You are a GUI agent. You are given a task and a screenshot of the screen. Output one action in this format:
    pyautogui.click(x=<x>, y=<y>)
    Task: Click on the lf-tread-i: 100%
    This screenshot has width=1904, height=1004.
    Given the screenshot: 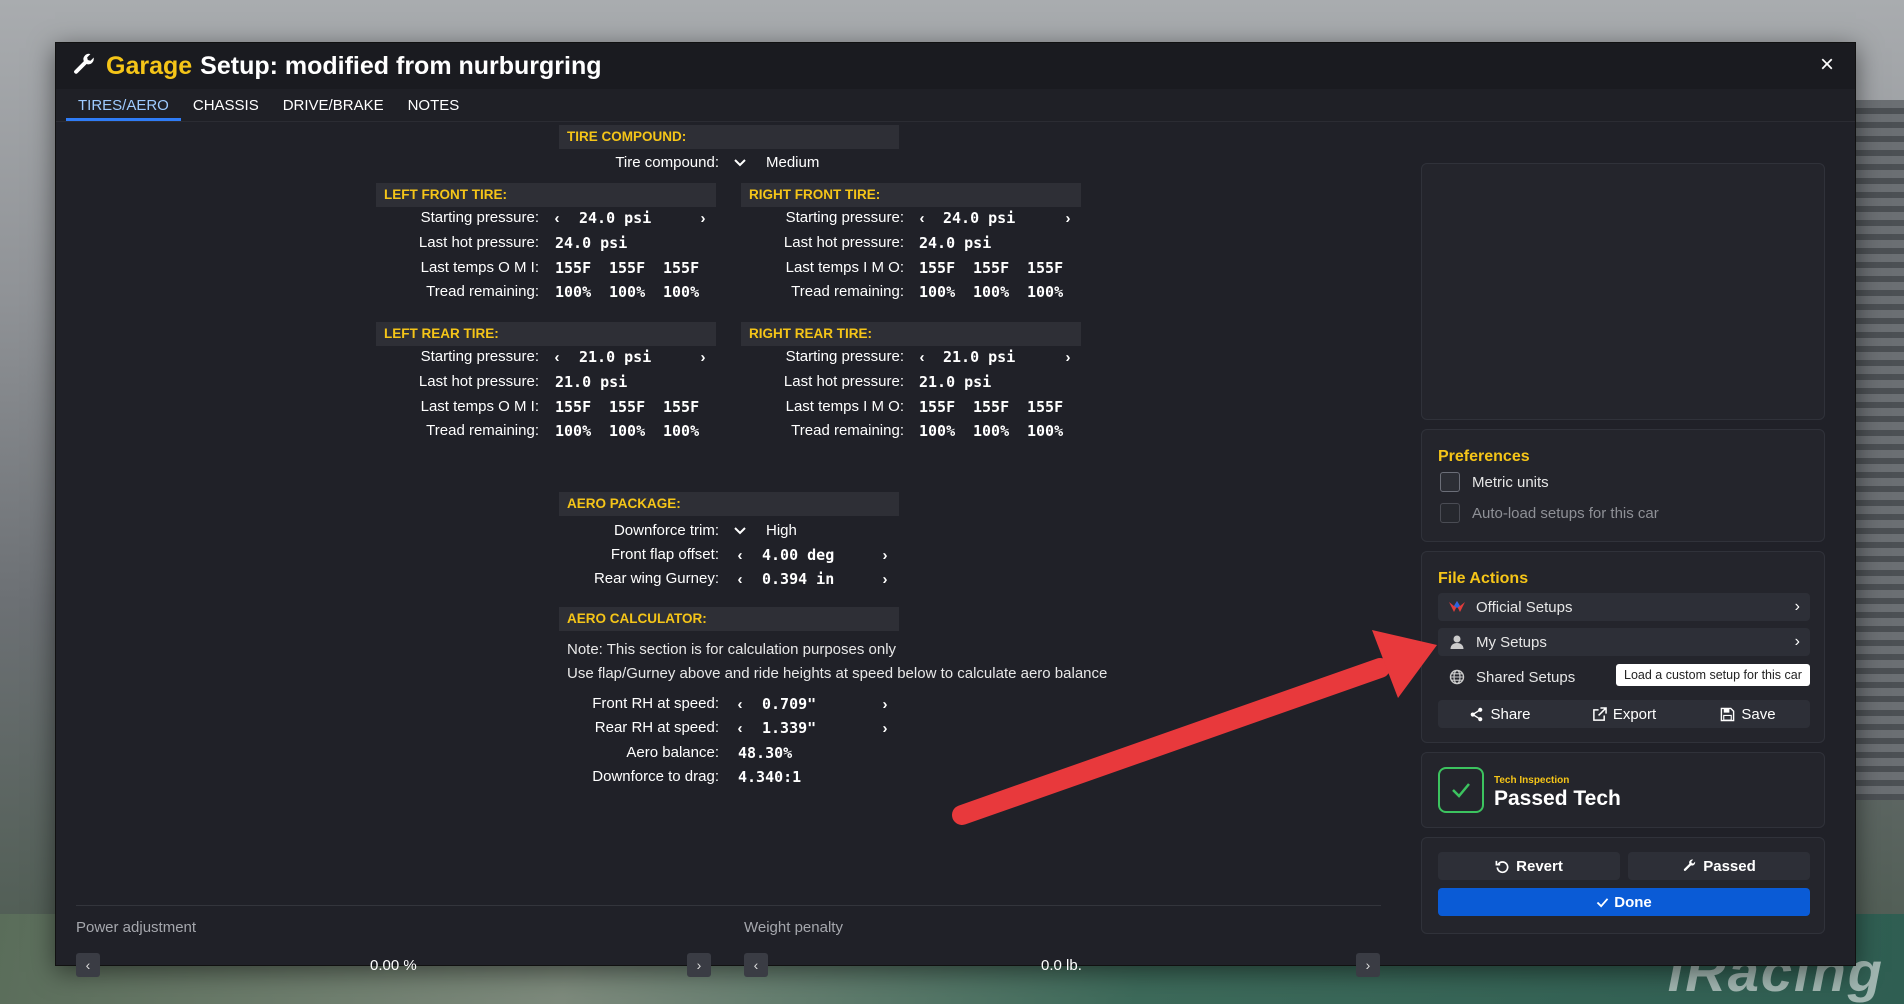 What is the action you would take?
    pyautogui.click(x=681, y=292)
    